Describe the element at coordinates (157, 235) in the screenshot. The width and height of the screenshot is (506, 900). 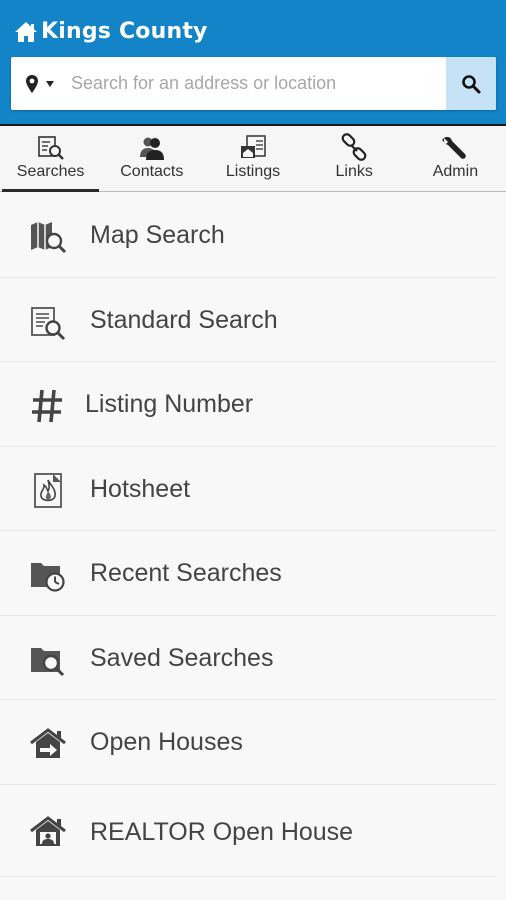
I see `menu-item-label: Map Search` at that location.